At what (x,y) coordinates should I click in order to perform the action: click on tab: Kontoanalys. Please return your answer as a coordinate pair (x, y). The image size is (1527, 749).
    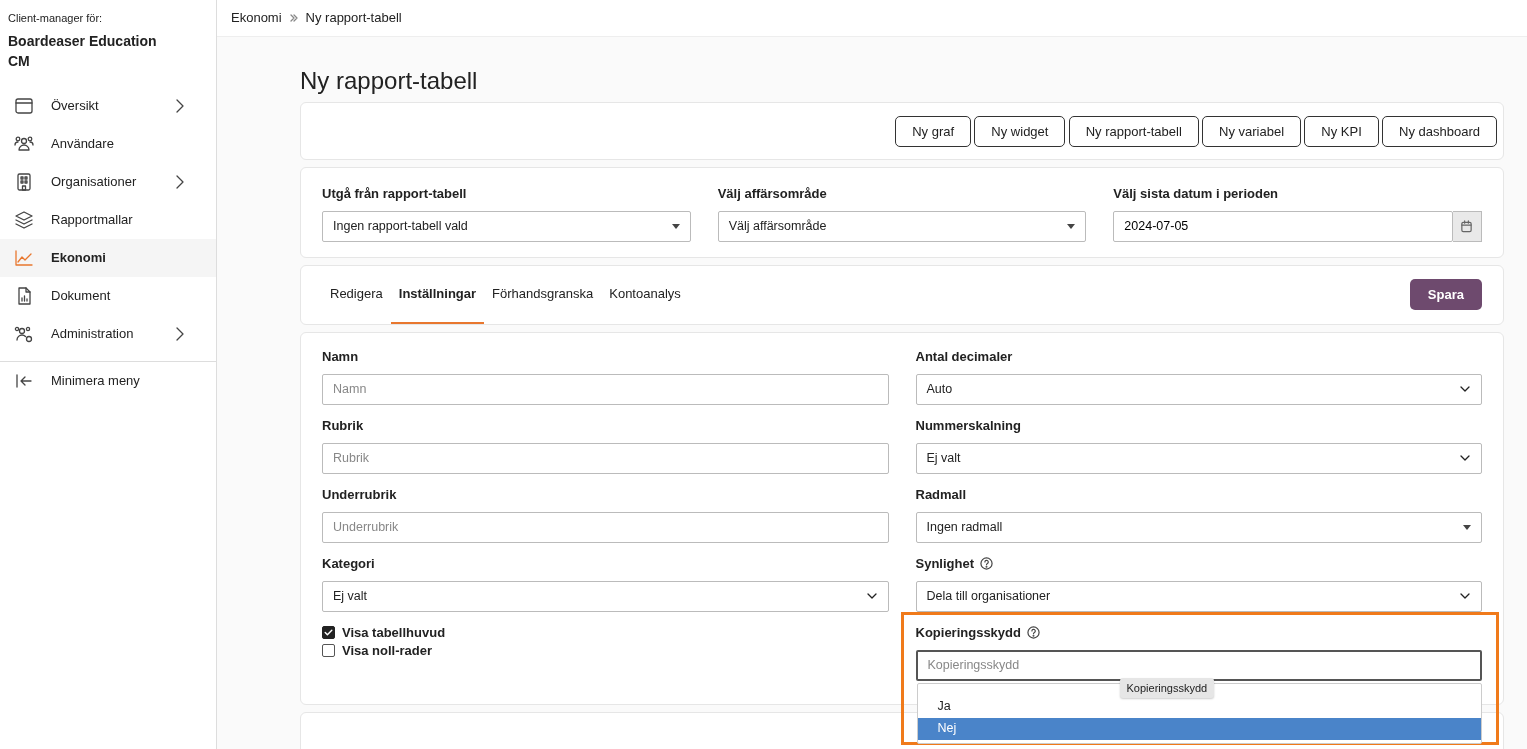
    Looking at the image, I should click on (645, 294).